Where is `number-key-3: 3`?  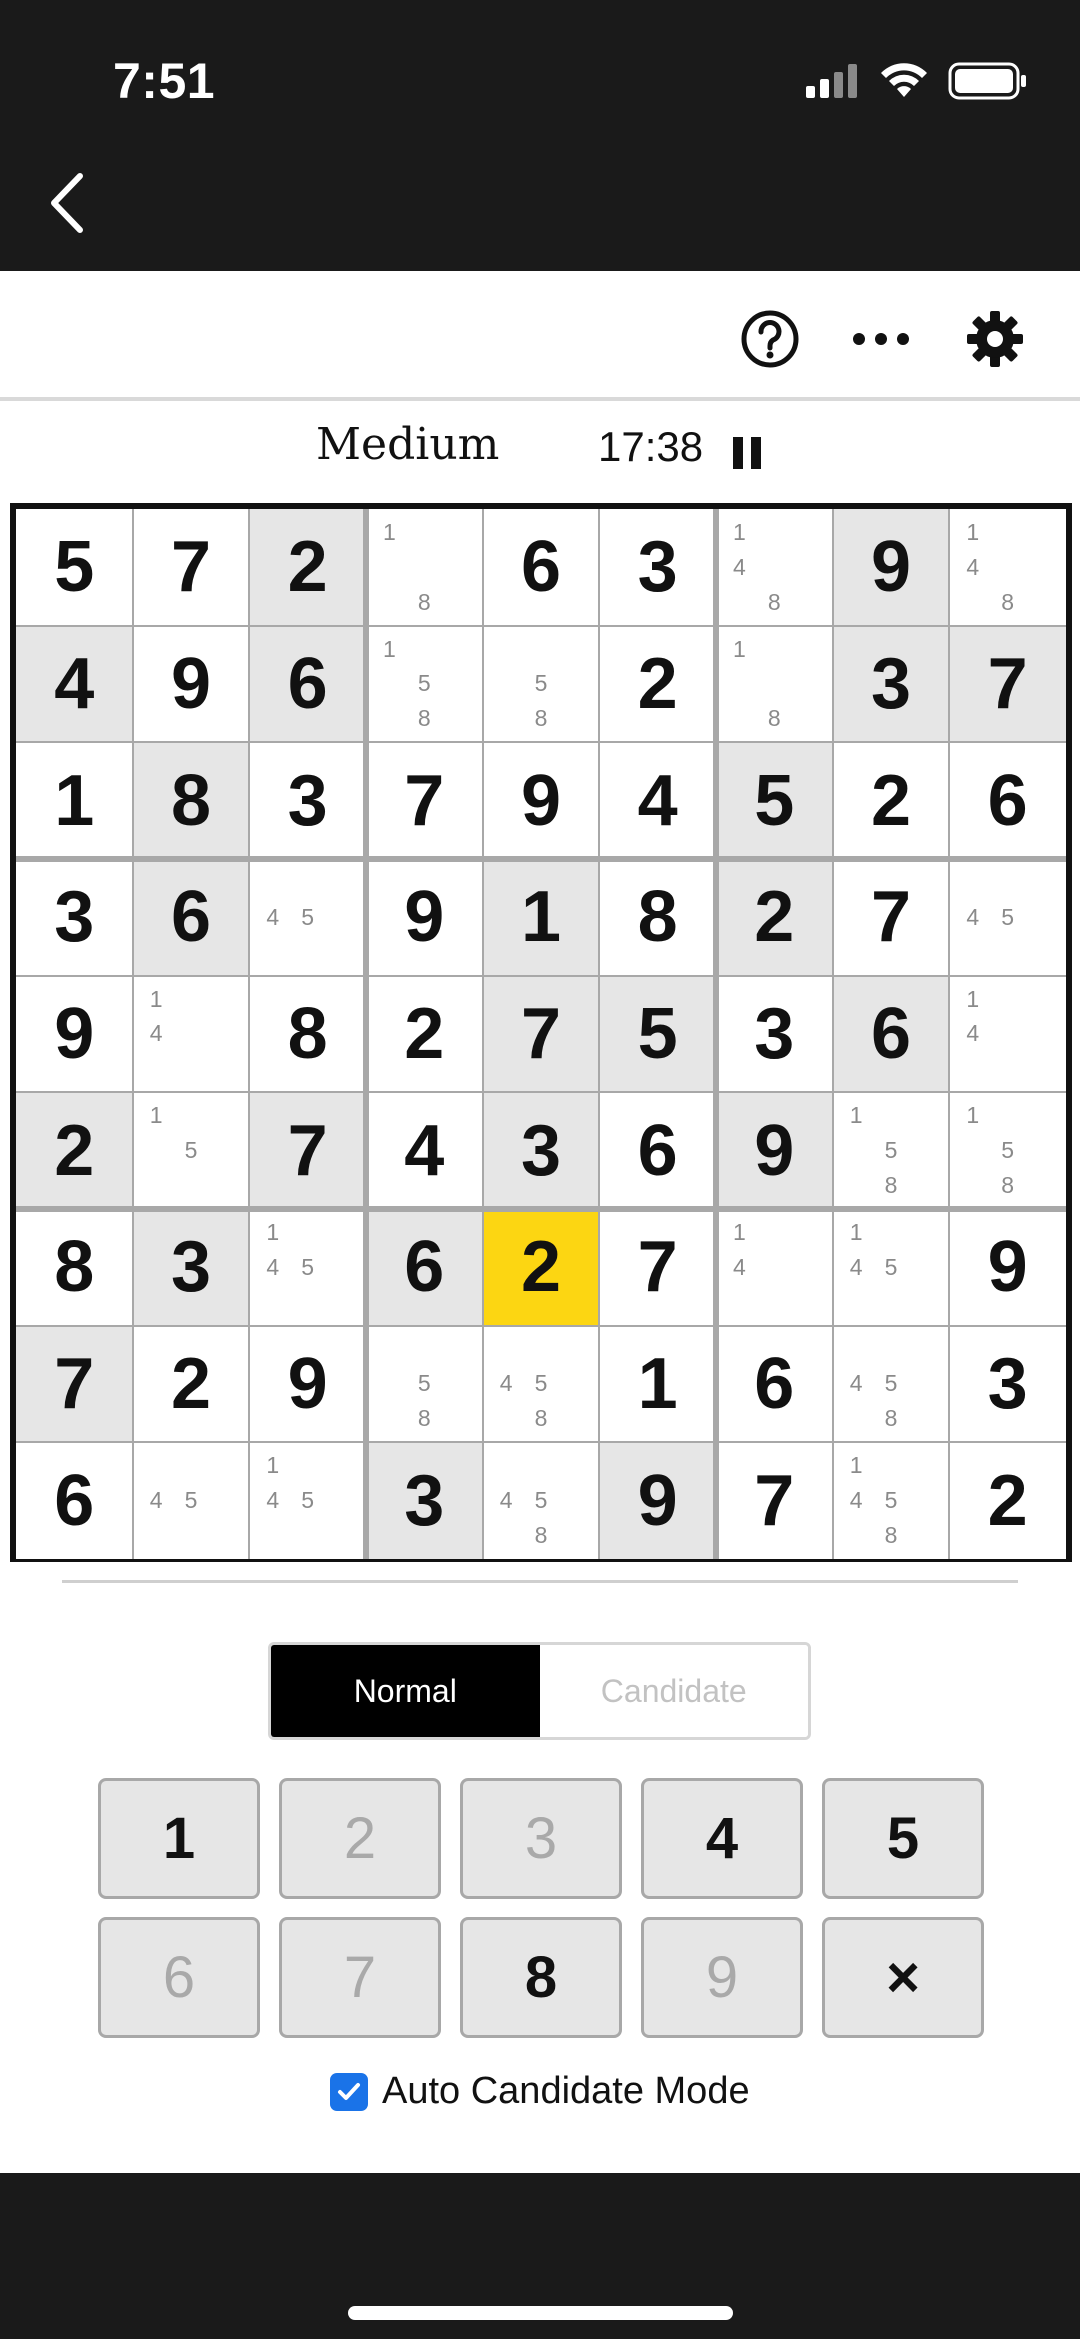
number-key-3: 3 is located at coordinates (541, 1838).